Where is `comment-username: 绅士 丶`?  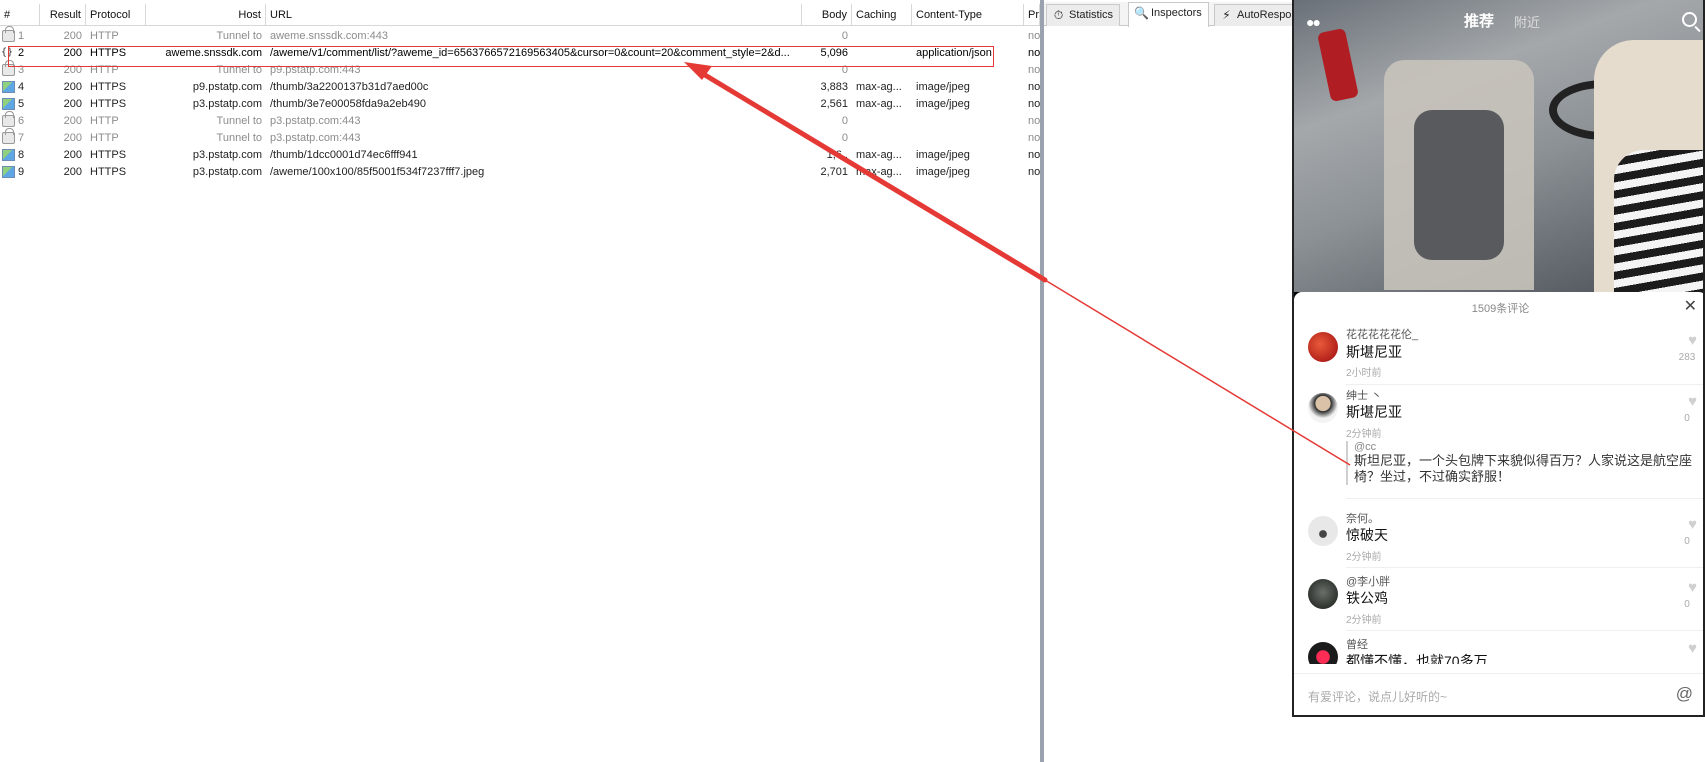
comment-username: 绅士 丶 is located at coordinates (1364, 395).